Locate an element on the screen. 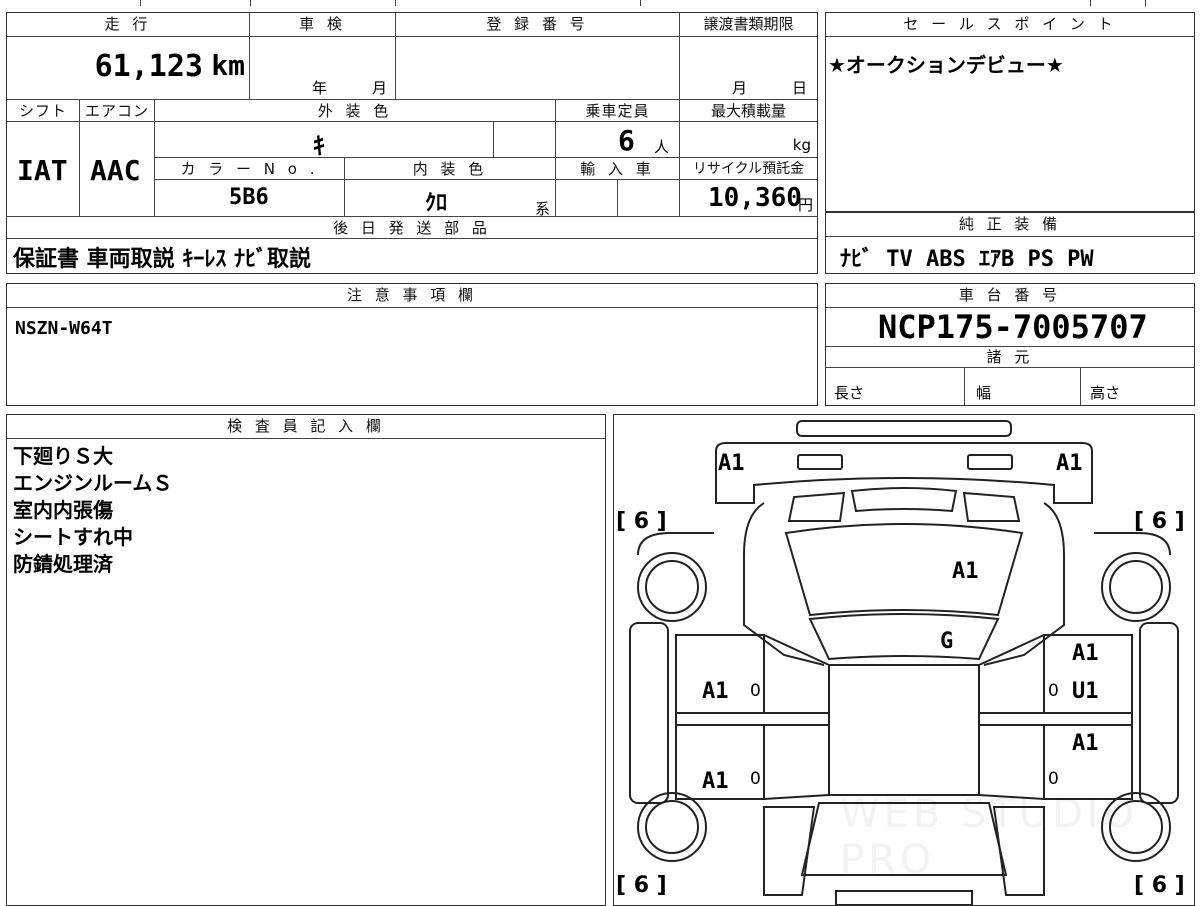  aircon-value: AAC is located at coordinates (115, 170).